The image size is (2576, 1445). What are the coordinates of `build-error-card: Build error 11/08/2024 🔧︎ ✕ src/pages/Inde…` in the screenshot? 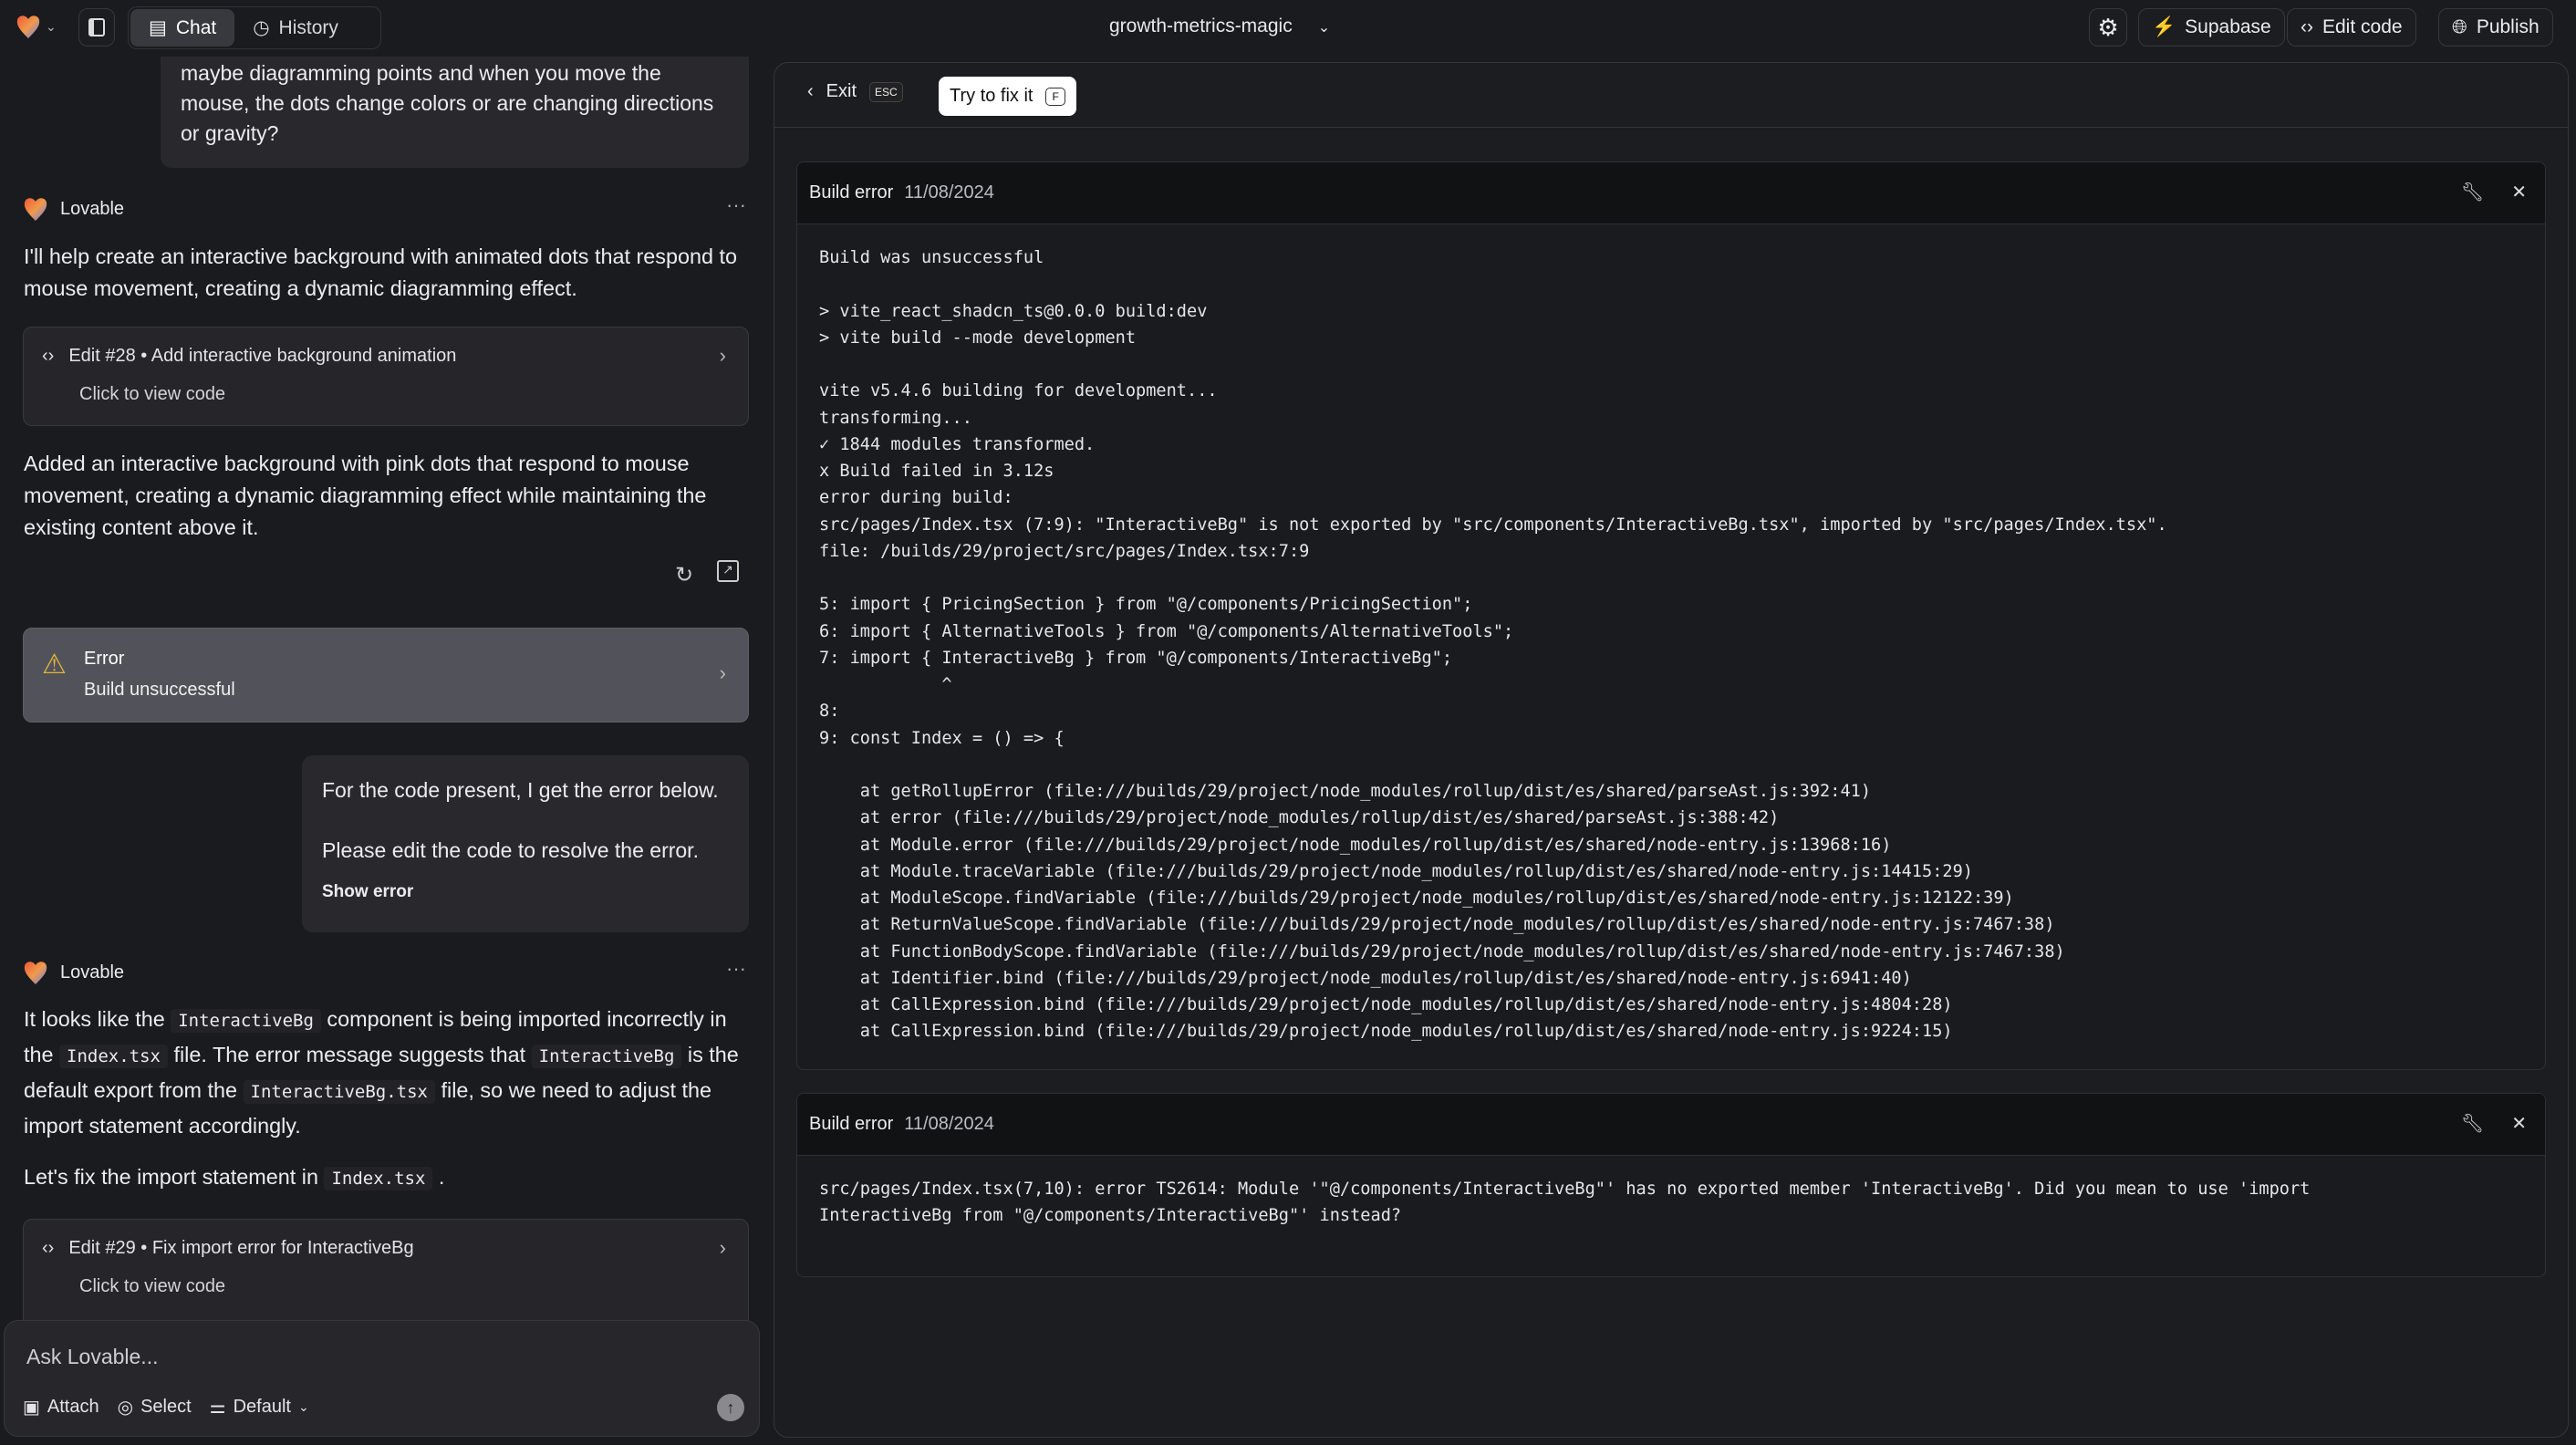 It's located at (1671, 1185).